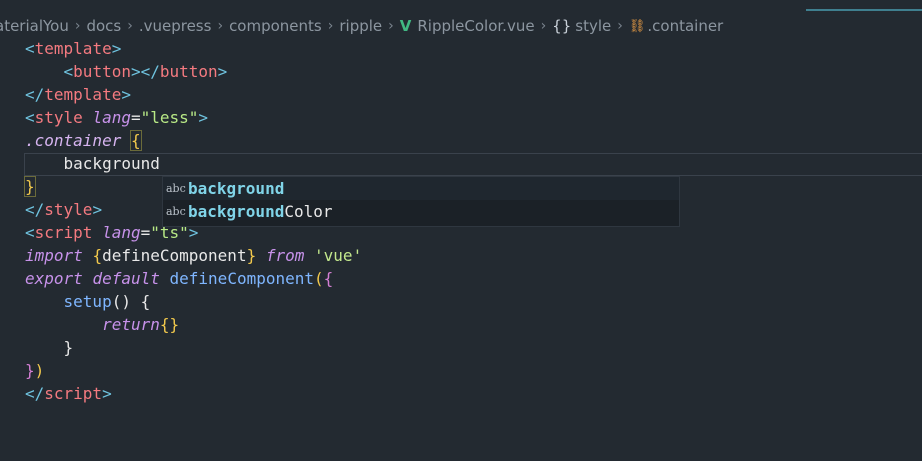 The height and width of the screenshot is (461, 922). I want to click on autocomplete-popup: abc background abc background Color, so click(421, 201).